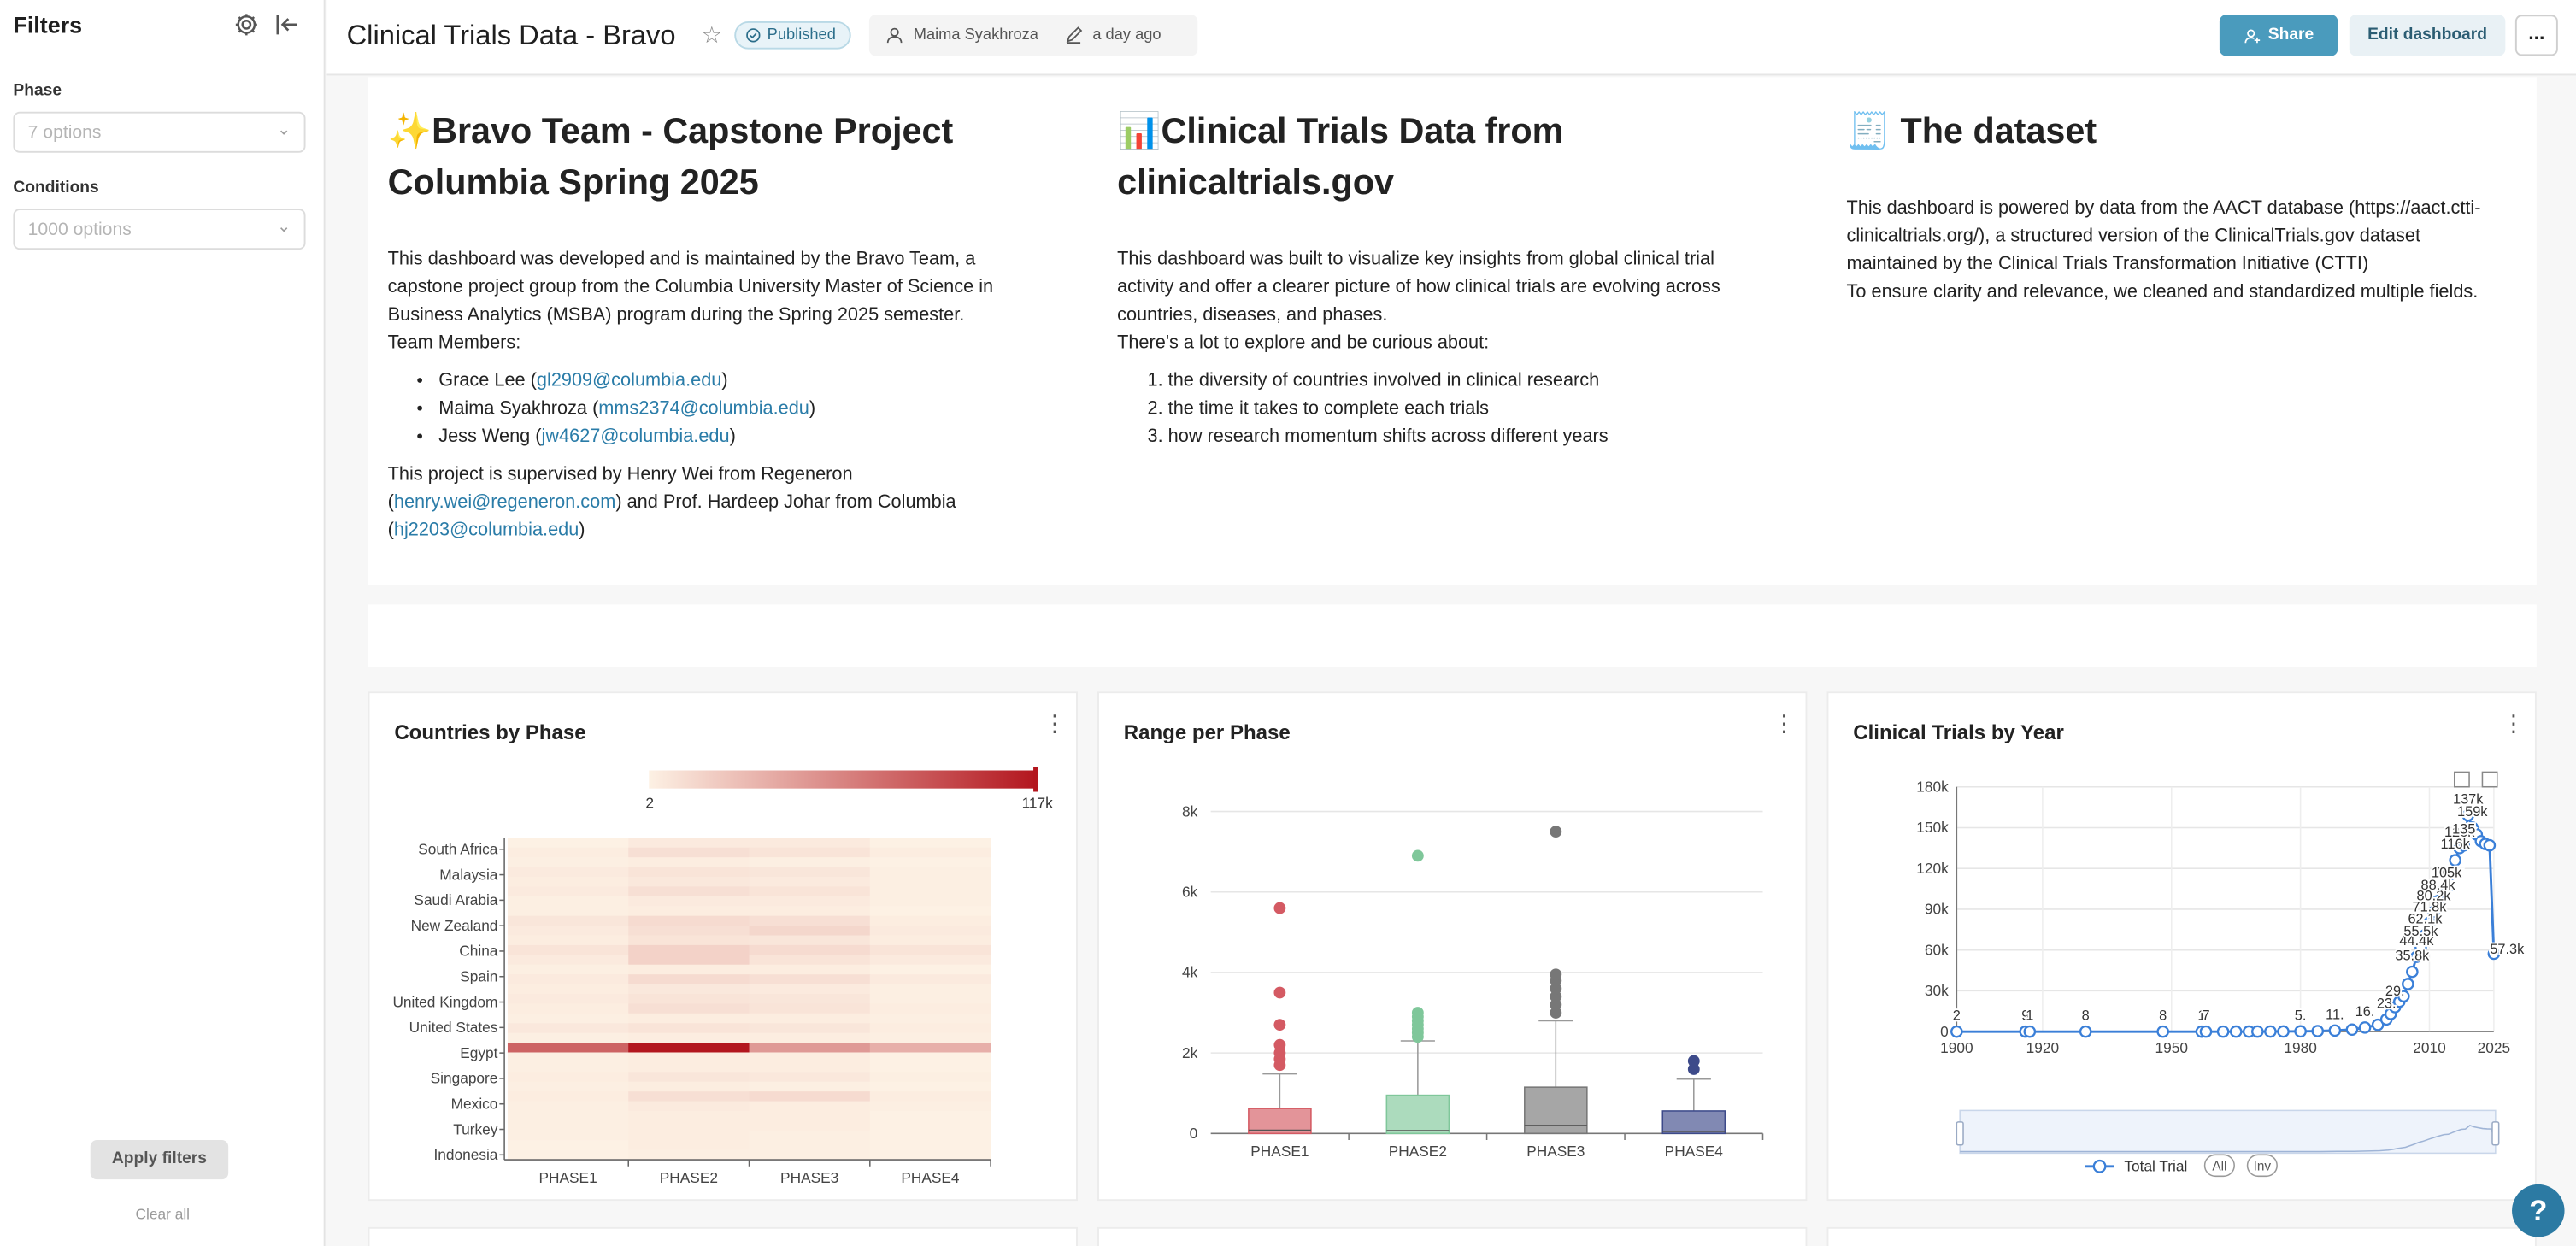 The width and height of the screenshot is (2576, 1246). I want to click on modified-time: a day ago, so click(1127, 35).